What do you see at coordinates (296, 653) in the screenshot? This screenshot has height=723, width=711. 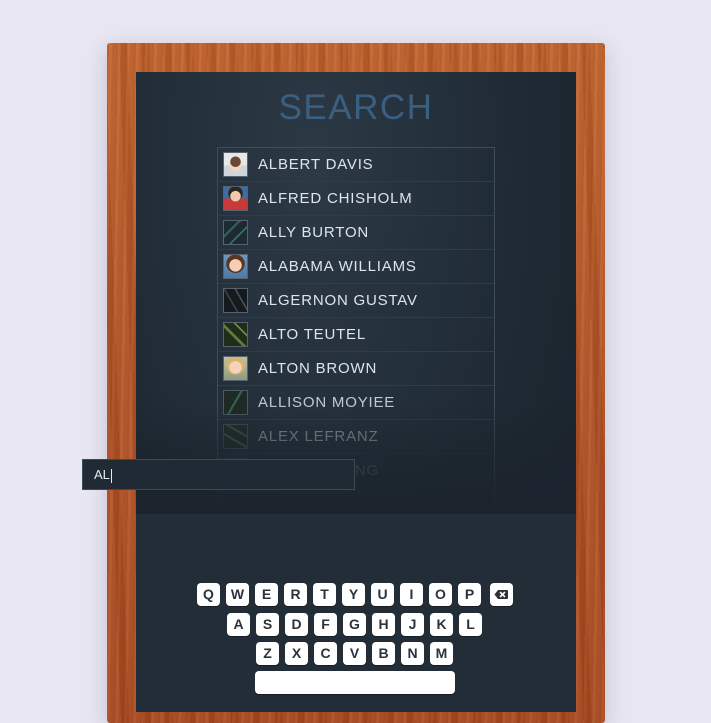 I see `key-x: X` at bounding box center [296, 653].